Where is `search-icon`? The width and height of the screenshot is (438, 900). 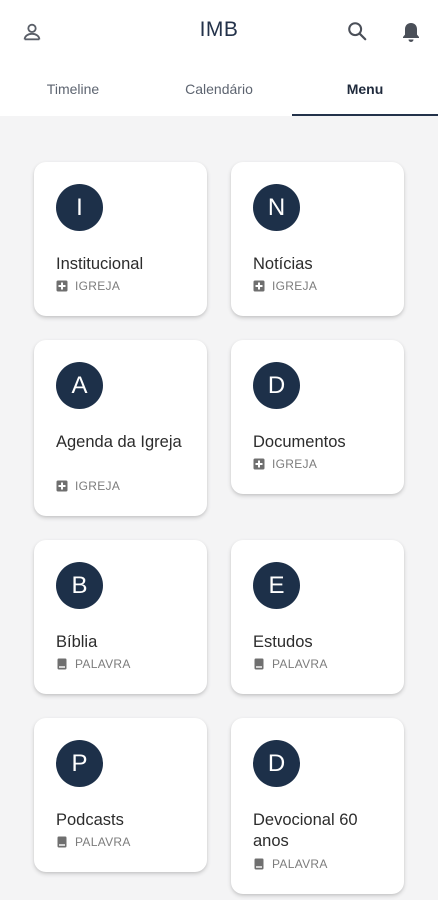
search-icon is located at coordinates (357, 31).